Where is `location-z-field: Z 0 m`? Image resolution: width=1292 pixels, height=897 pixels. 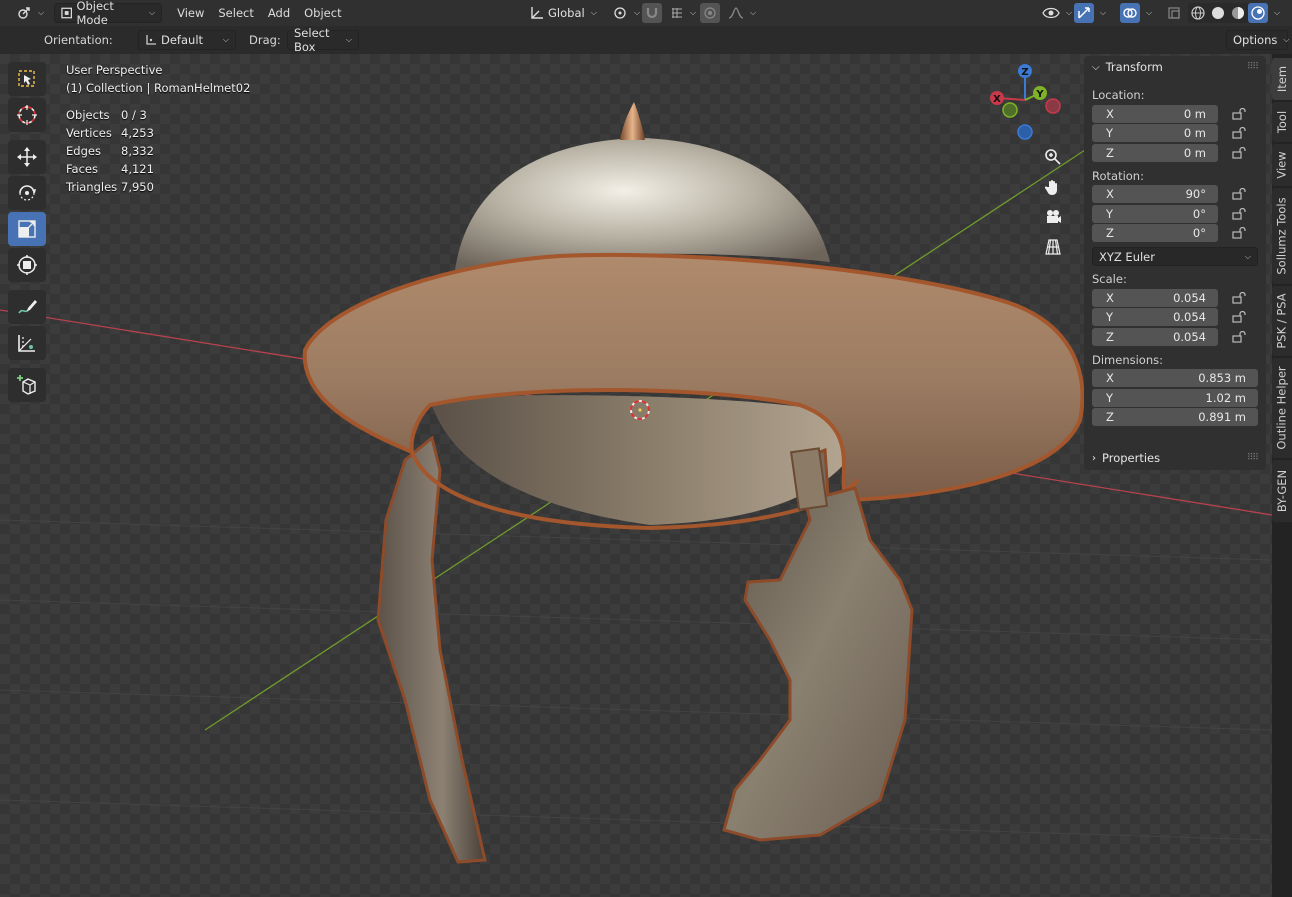
location-z-field: Z 0 m is located at coordinates (1155, 152).